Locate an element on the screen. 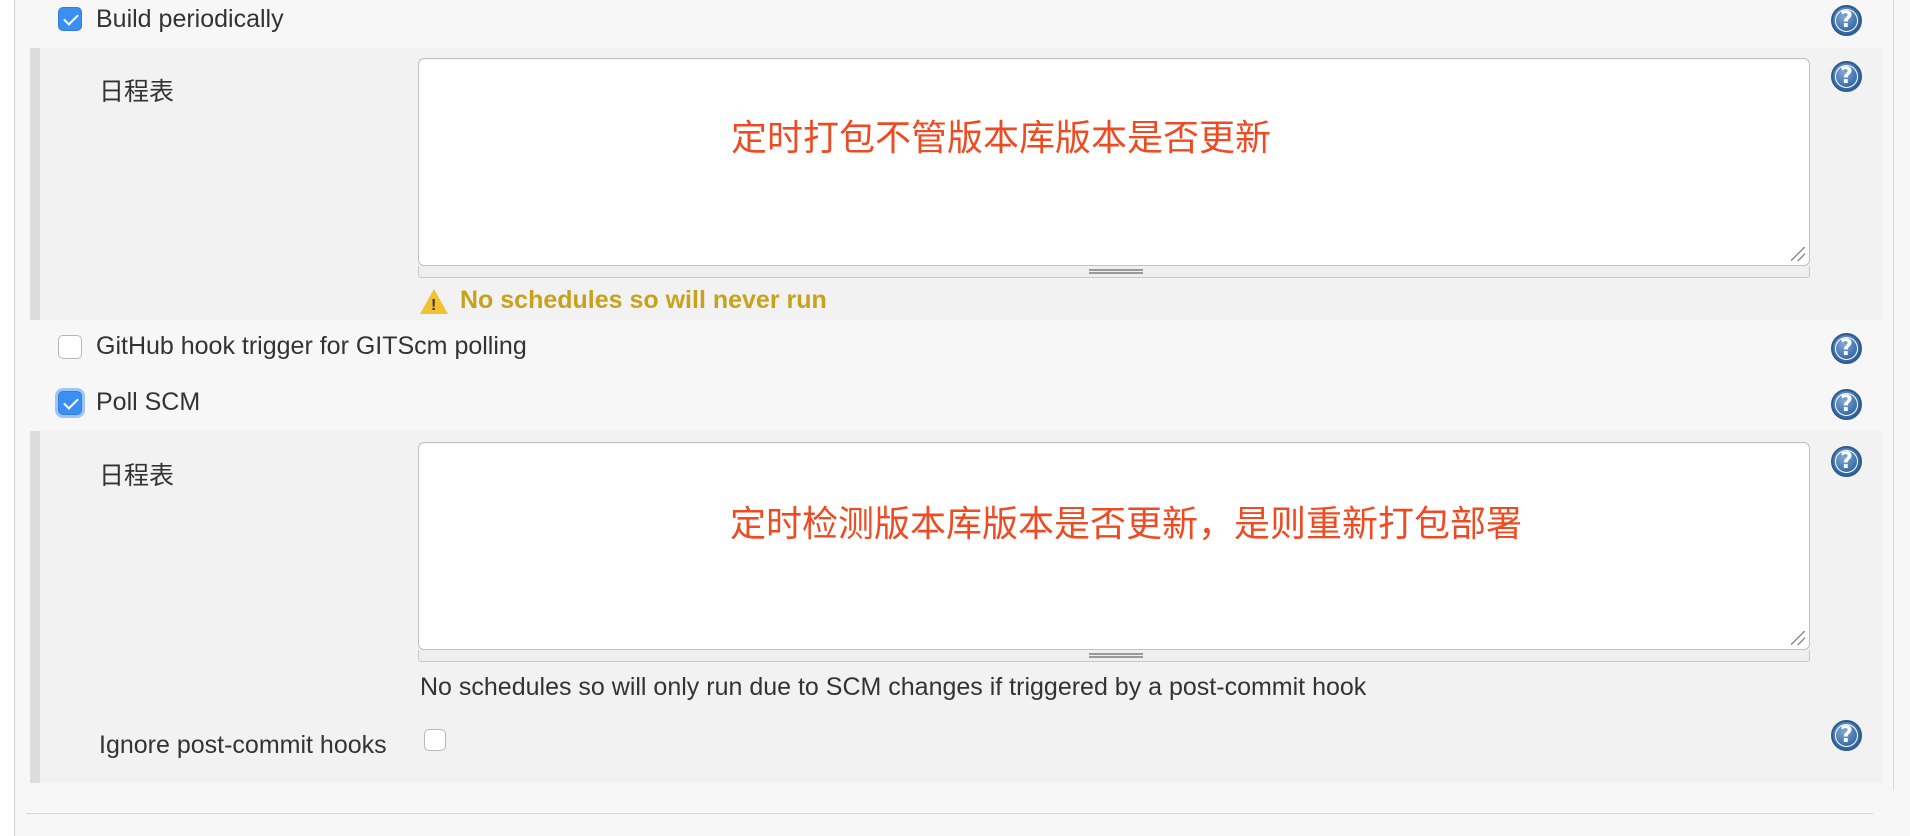  ignore-post-commit-hooks-label: Ignore post-commit hooks is located at coordinates (243, 745).